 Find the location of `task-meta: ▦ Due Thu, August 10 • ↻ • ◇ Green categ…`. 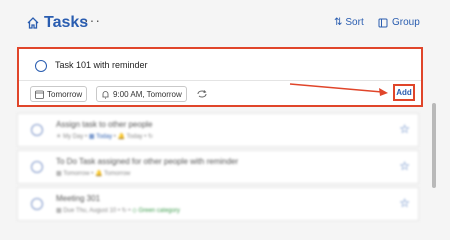

task-meta: ▦ Due Thu, August 10 • ↻ • ◇ Green categ… is located at coordinates (118, 211).